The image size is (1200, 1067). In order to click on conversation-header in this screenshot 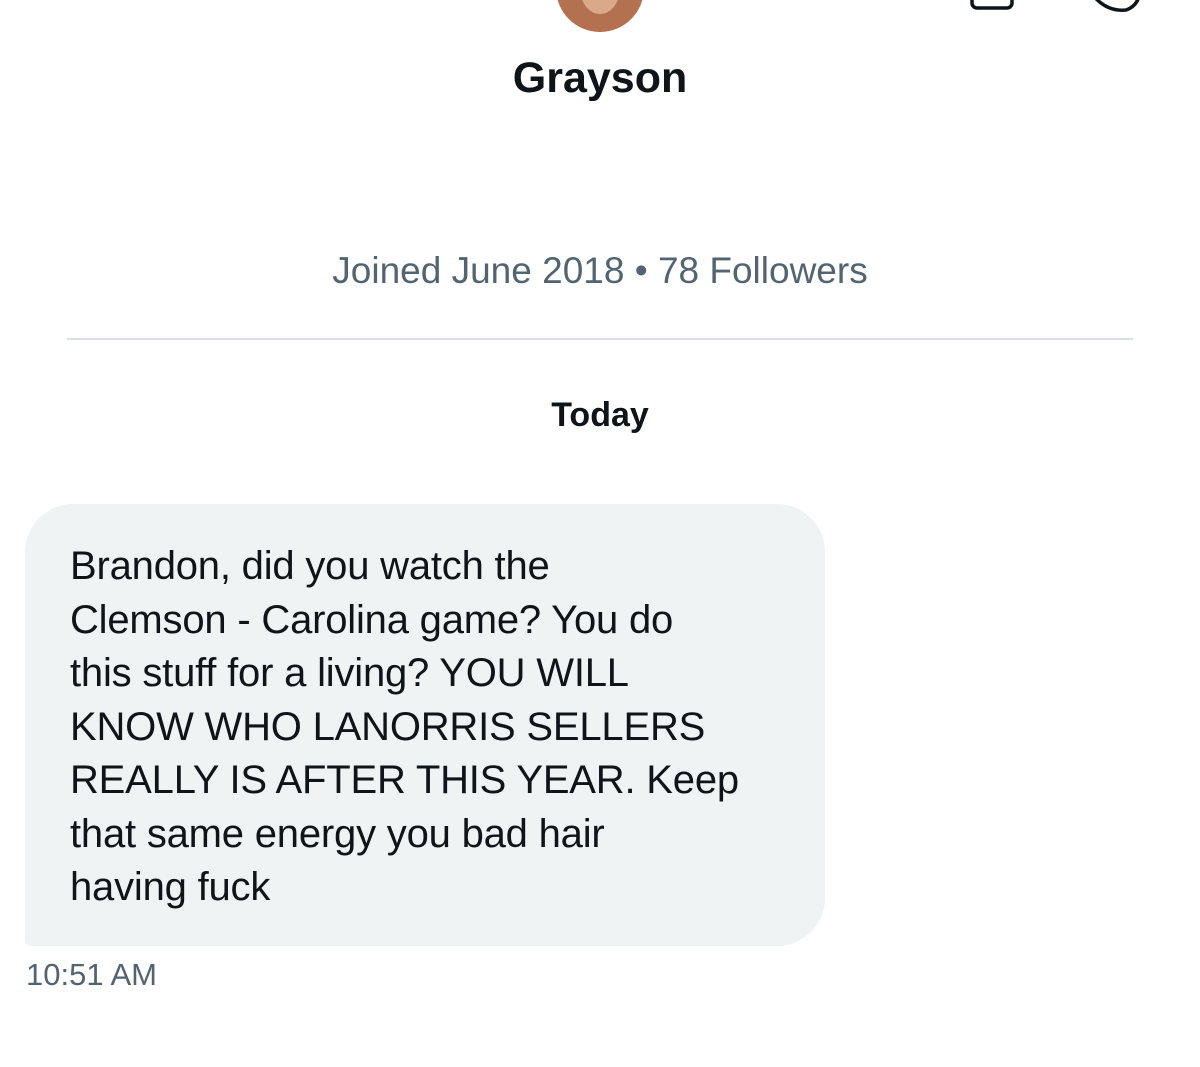, I will do `click(600, 20)`.